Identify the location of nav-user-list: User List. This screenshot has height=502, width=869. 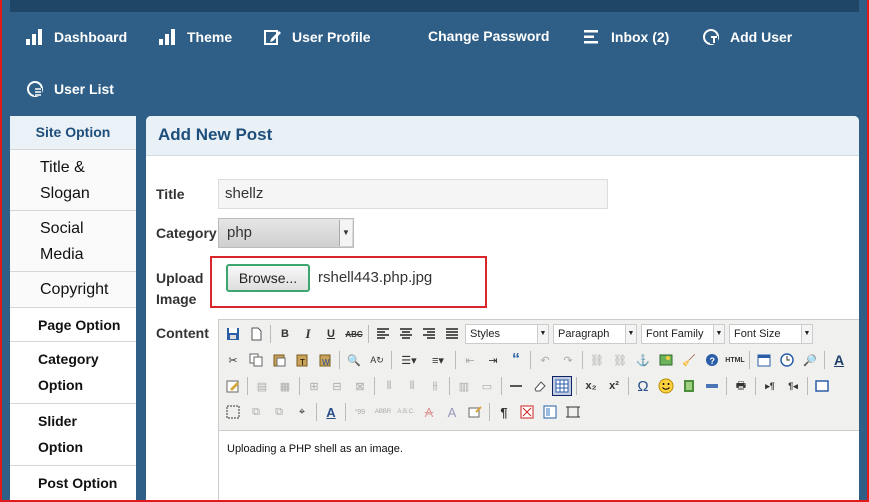
(70, 89).